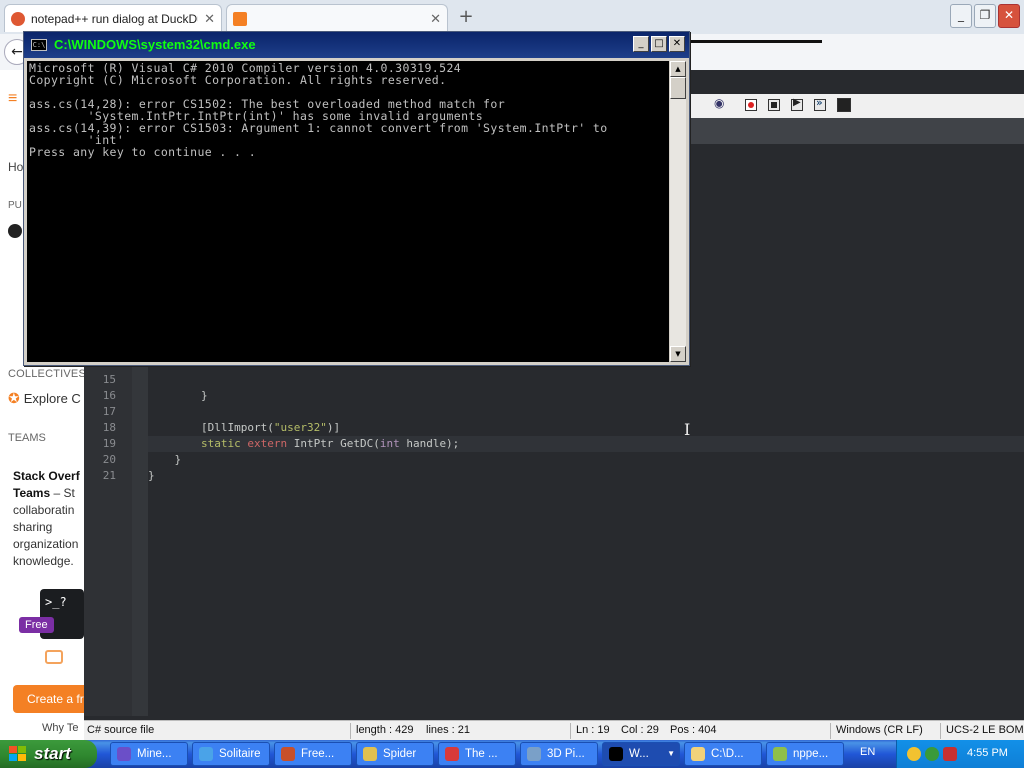 This screenshot has height=768, width=1024. What do you see at coordinates (867, 752) in the screenshot?
I see `language-indicator: EN` at bounding box center [867, 752].